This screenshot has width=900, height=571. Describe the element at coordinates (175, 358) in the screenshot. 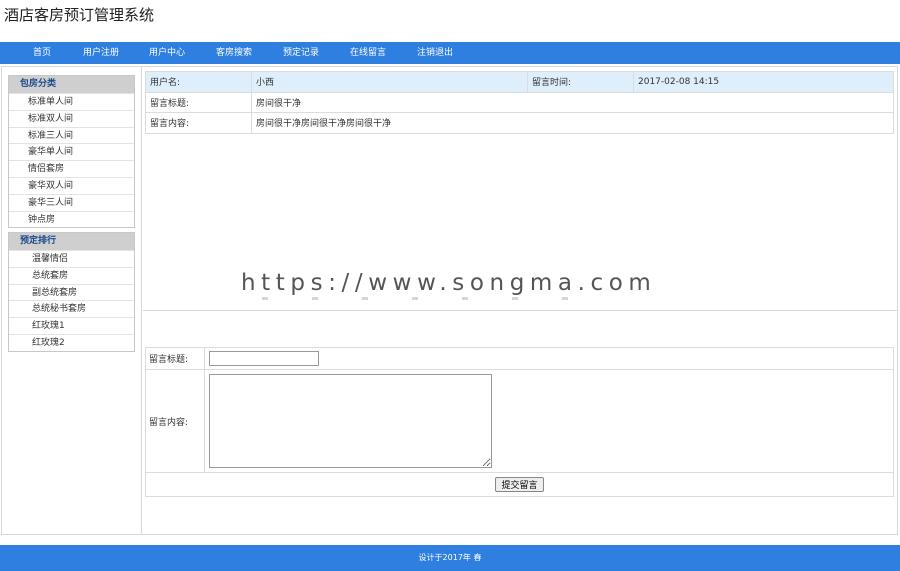

I see `form-title-label: 留言标题:` at that location.